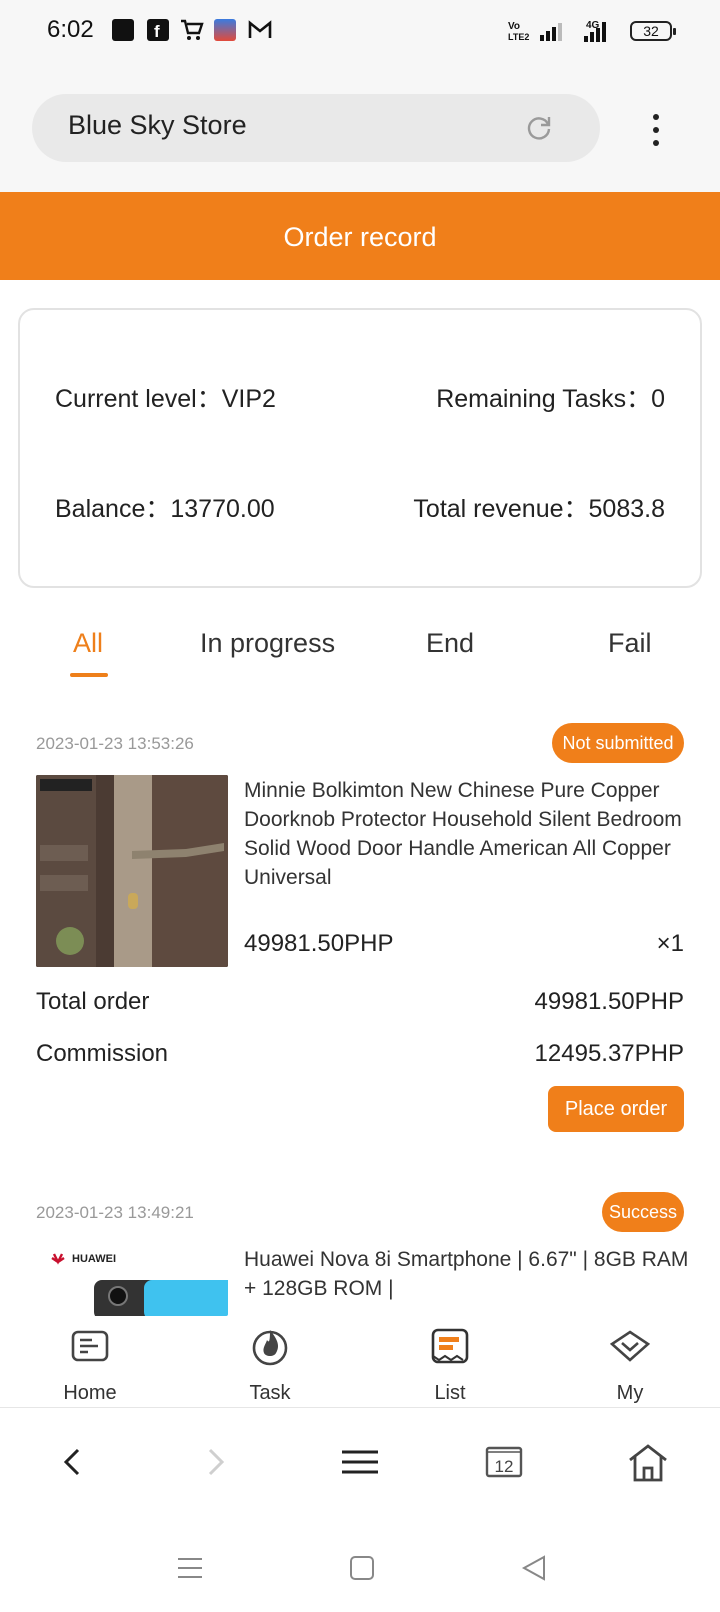 This screenshot has width=720, height=1612. What do you see at coordinates (90, 1366) in the screenshot?
I see `nav-home: Home` at bounding box center [90, 1366].